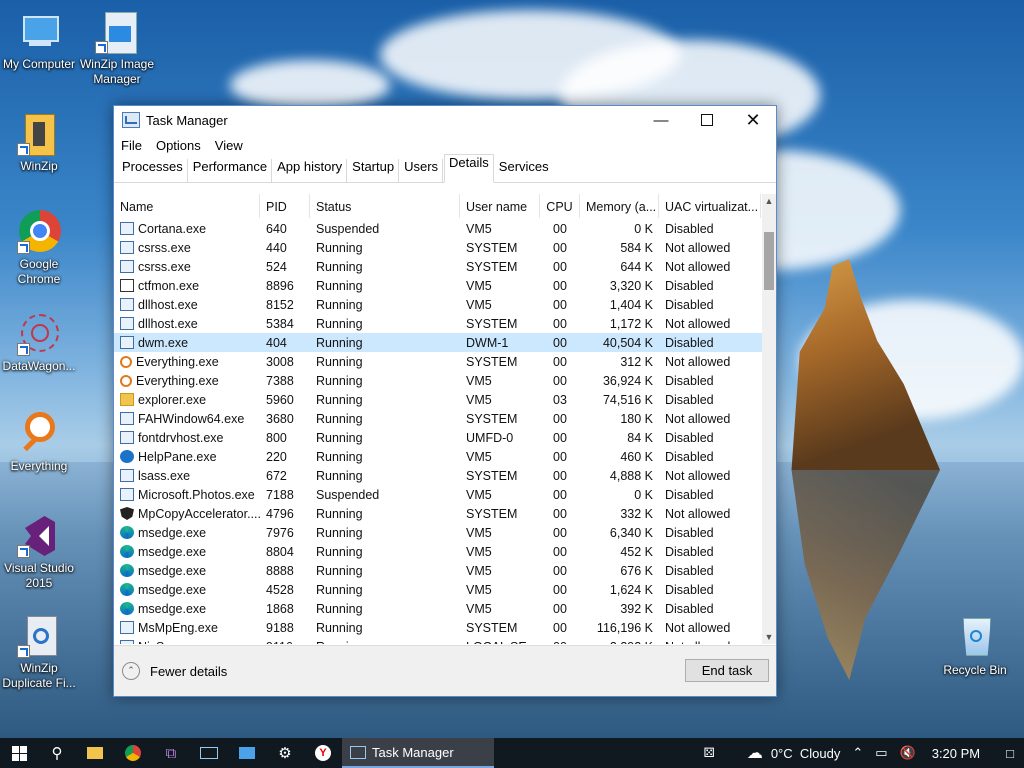 Image resolution: width=1024 pixels, height=768 pixels. What do you see at coordinates (178, 145) in the screenshot?
I see `menu-options: Options` at bounding box center [178, 145].